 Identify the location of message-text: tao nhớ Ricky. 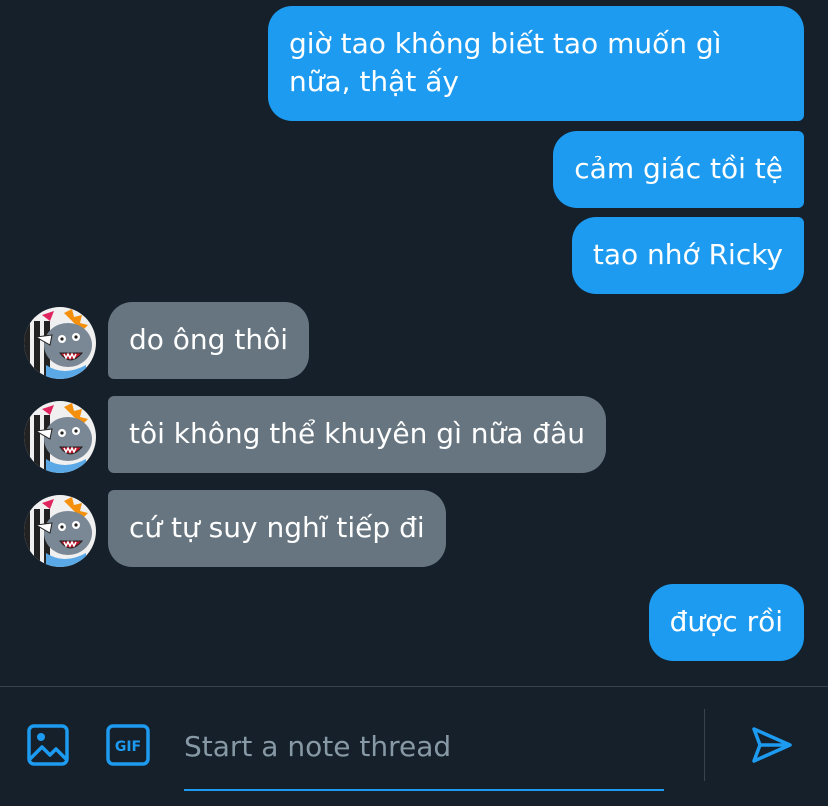
(687, 254).